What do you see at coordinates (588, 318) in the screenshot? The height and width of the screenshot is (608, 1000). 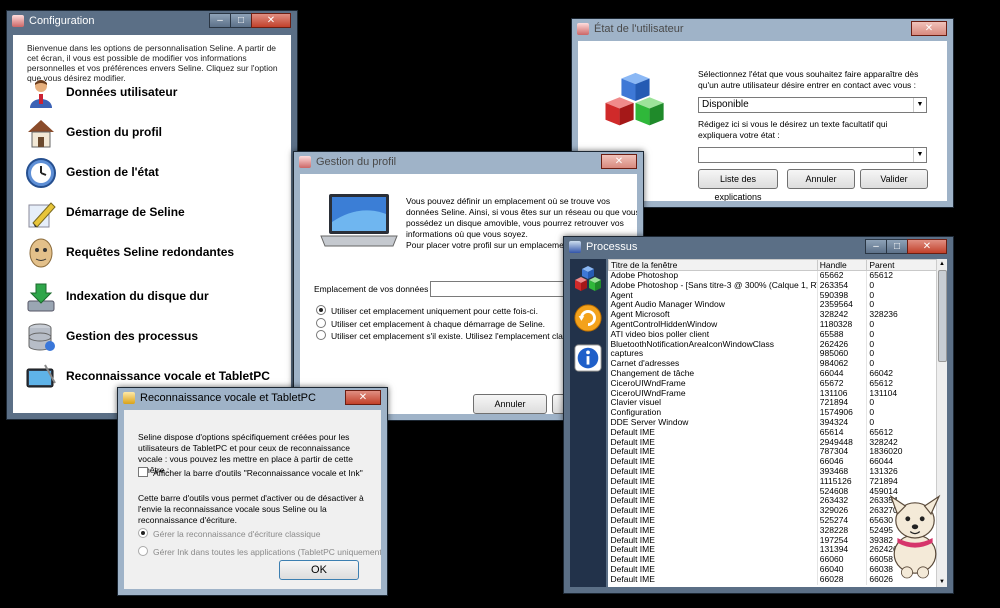 I see `refresh-icon` at bounding box center [588, 318].